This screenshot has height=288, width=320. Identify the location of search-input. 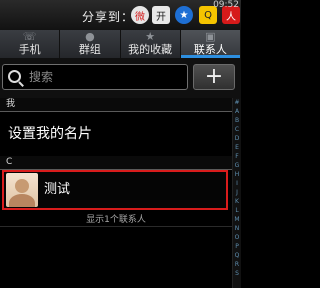
(104, 77).